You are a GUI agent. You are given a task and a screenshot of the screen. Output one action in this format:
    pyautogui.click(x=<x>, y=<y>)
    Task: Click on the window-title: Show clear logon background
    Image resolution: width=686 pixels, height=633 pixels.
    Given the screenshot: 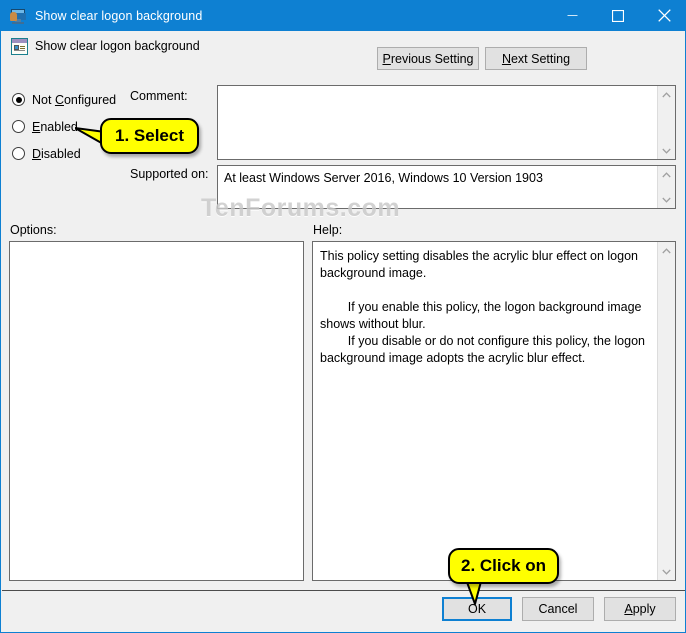 What is the action you would take?
    pyautogui.click(x=119, y=15)
    